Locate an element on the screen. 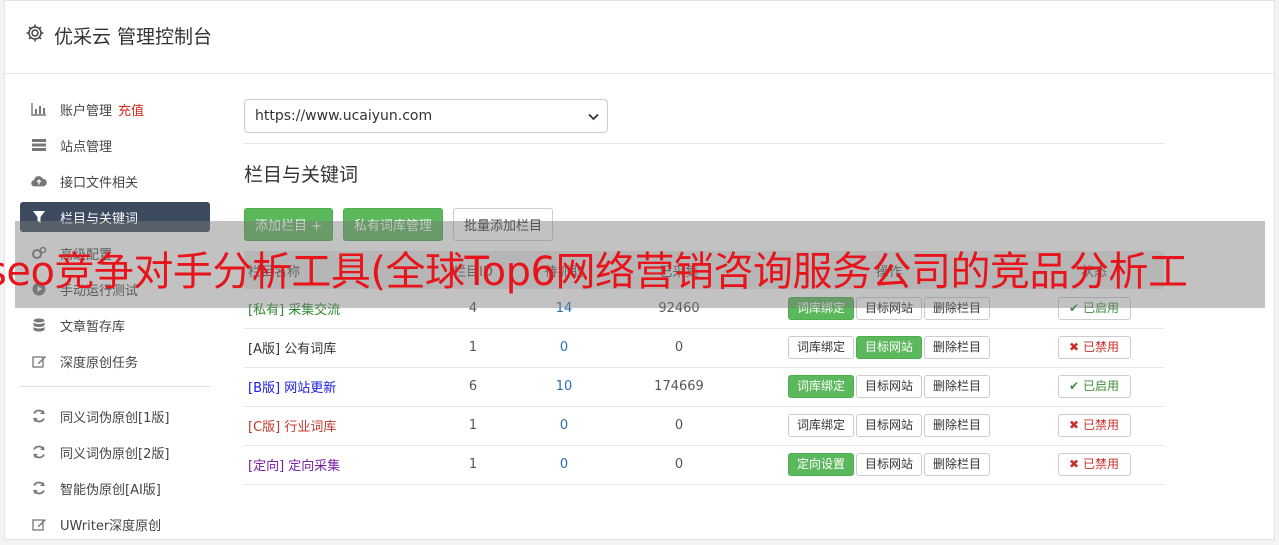 This screenshot has height=545, width=1279. column-name-cell: [B版] 网站更新 is located at coordinates (333, 386).